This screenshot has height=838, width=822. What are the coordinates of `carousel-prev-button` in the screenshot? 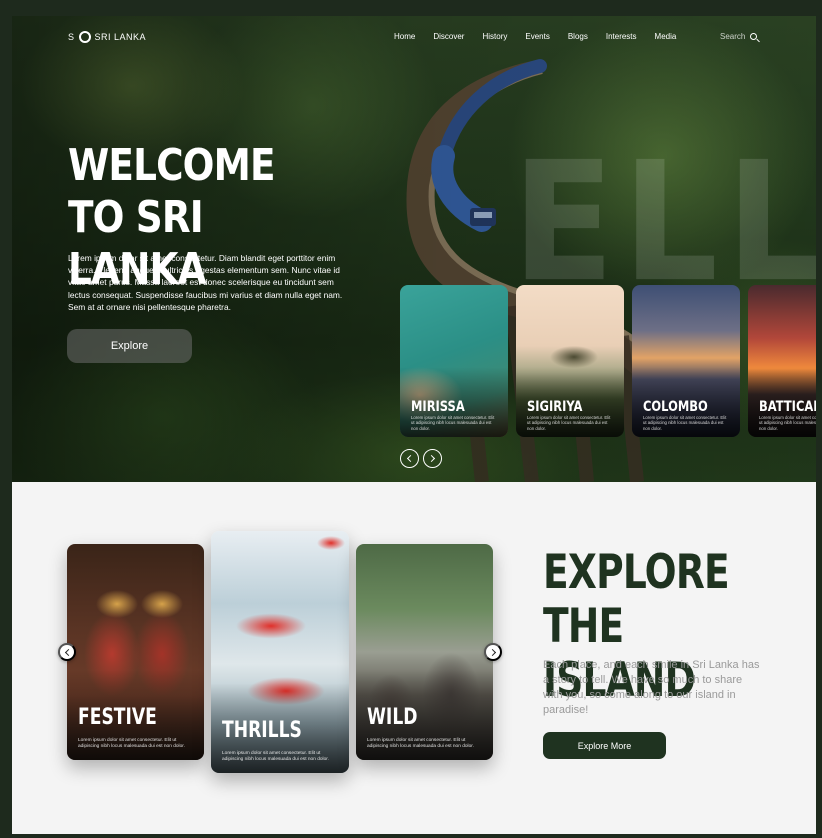 It's located at (409, 458).